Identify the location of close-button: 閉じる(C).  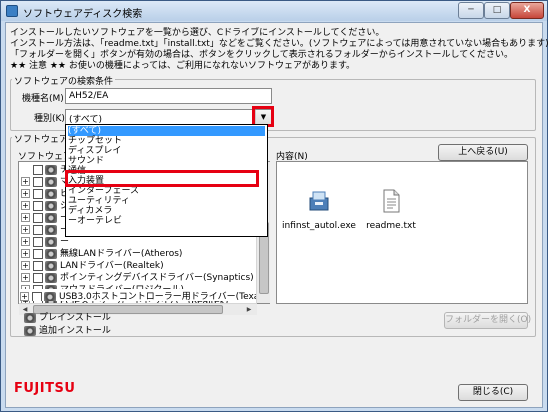
(493, 392).